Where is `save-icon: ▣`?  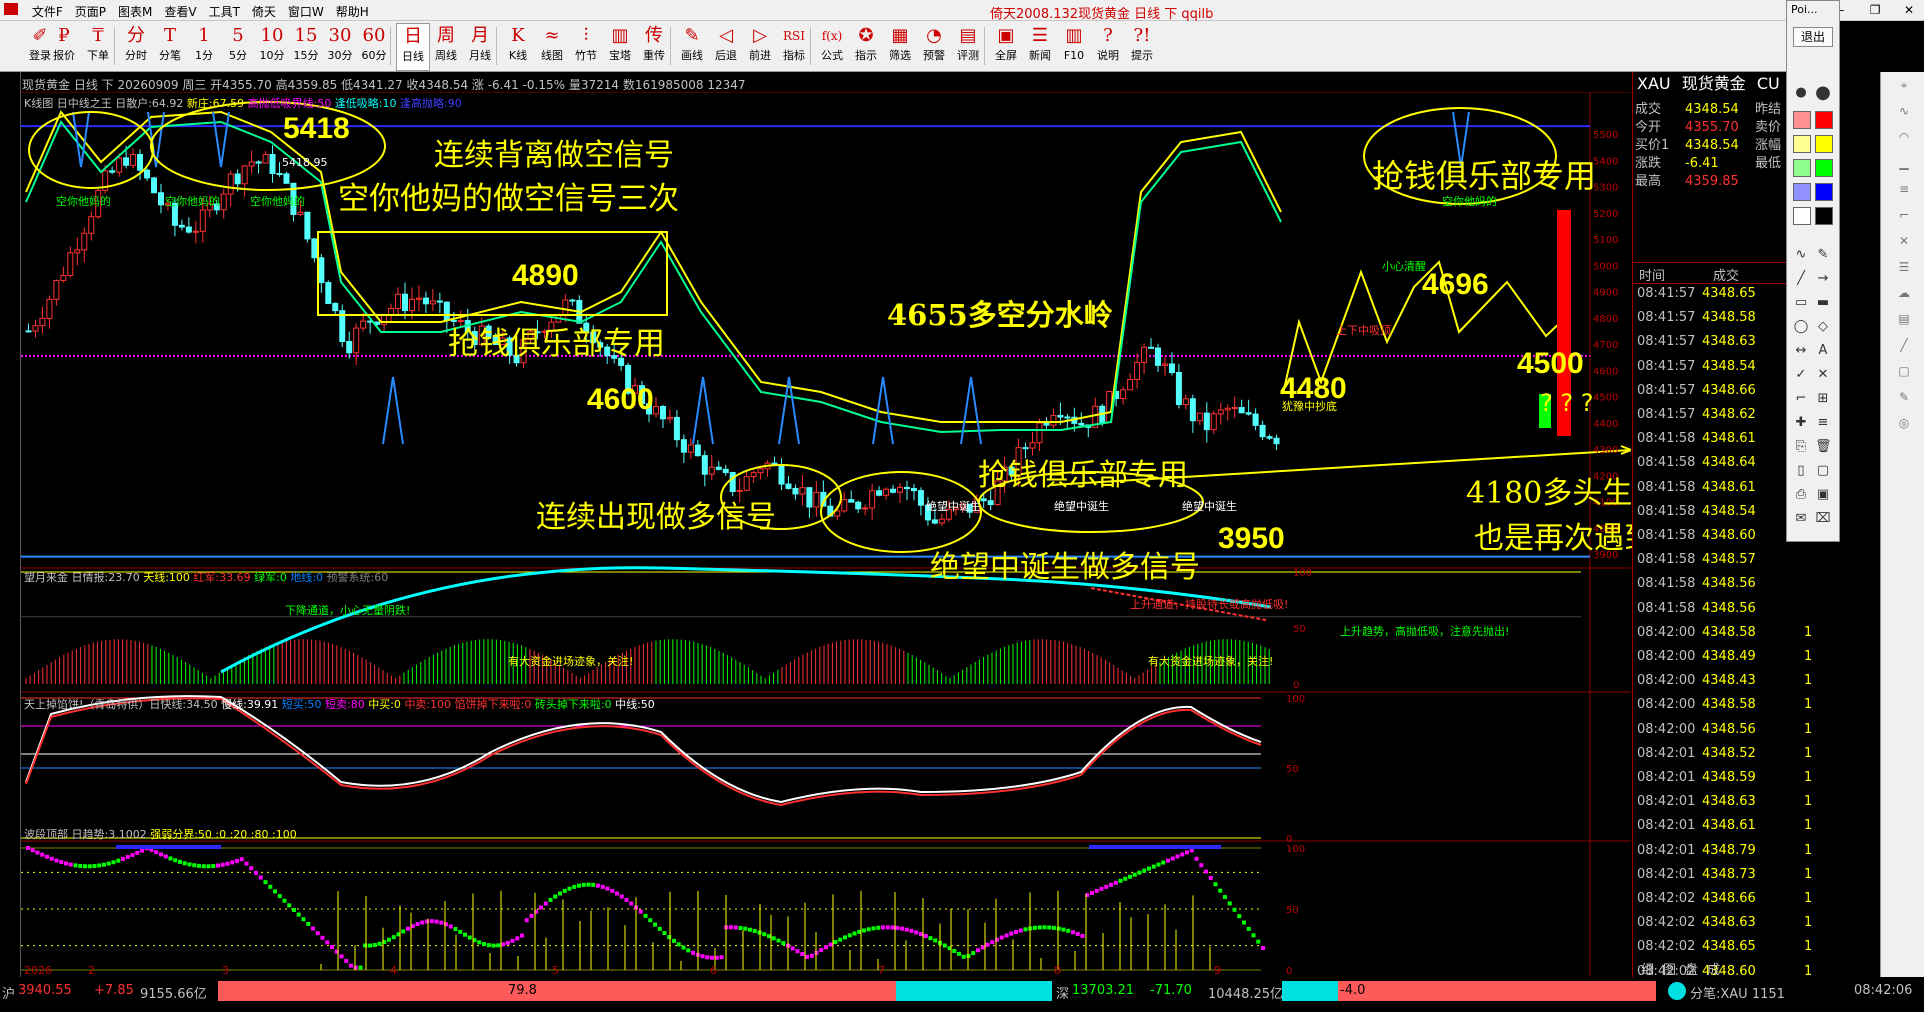
save-icon: ▣ is located at coordinates (1823, 495).